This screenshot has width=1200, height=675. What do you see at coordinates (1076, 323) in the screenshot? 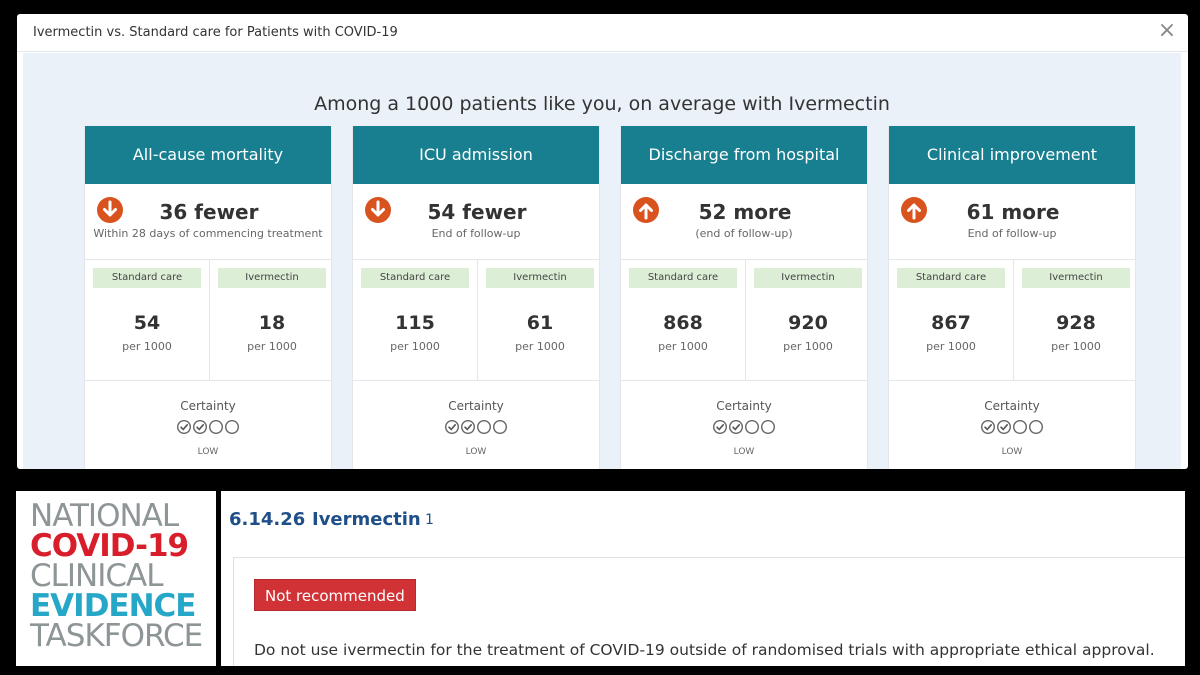
I see `ivermectin-value: 928` at bounding box center [1076, 323].